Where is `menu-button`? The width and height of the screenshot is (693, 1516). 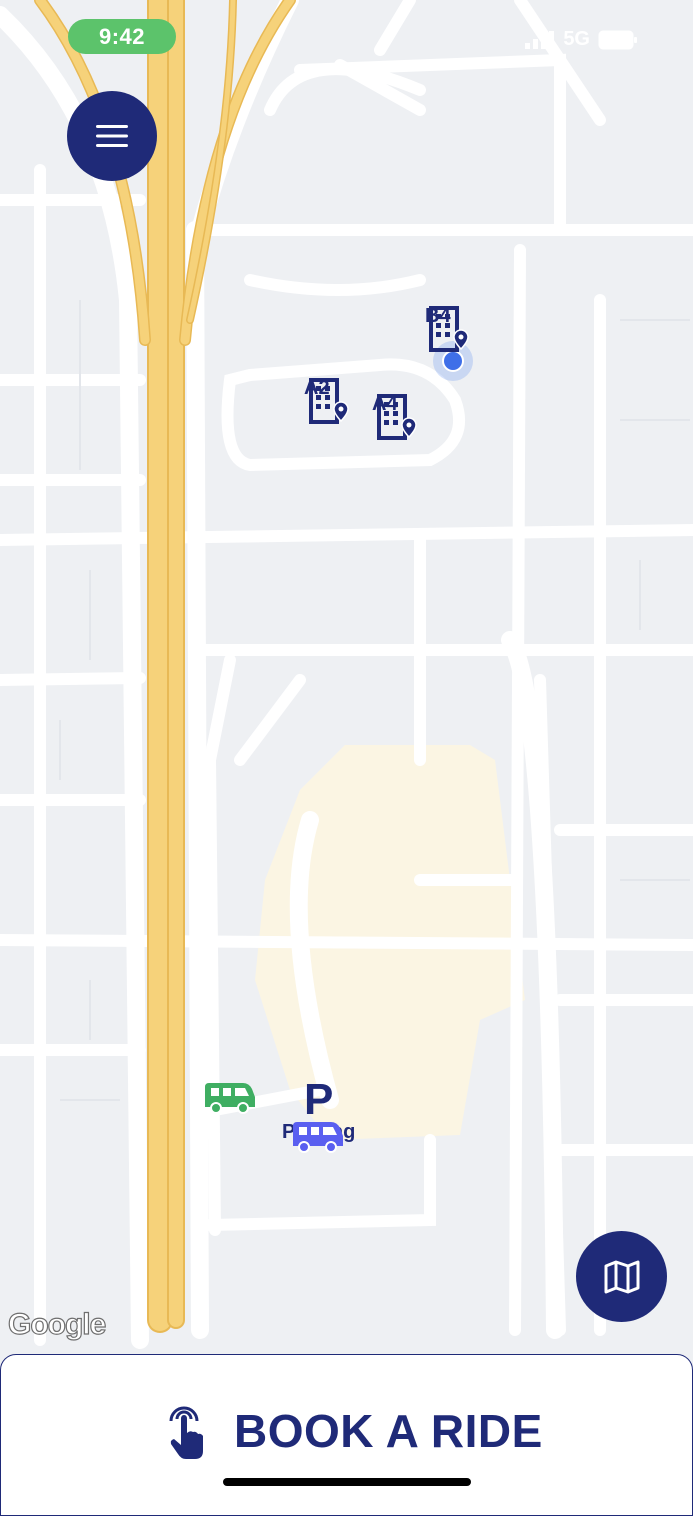
menu-button is located at coordinates (112, 136).